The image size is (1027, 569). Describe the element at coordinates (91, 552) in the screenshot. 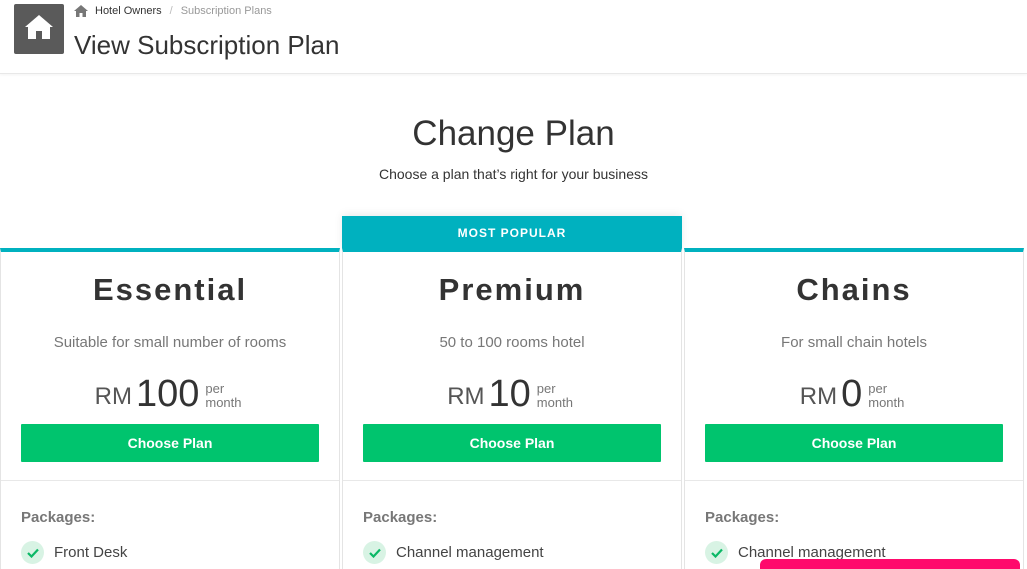

I see `package-item-label: Front Desk` at that location.